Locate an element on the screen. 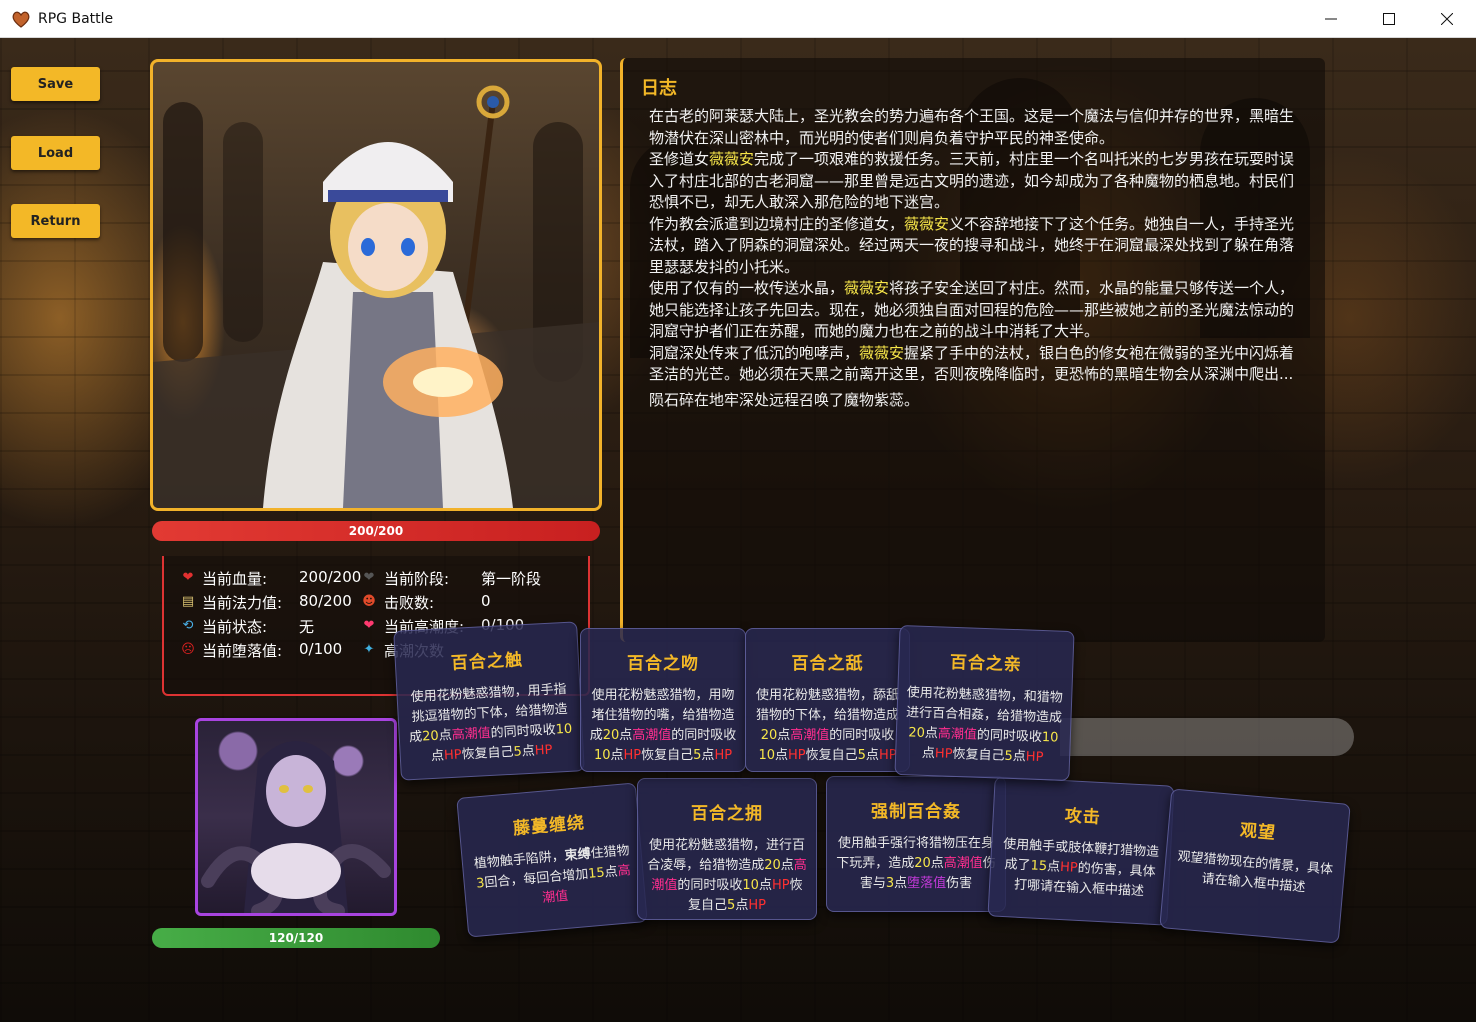 The width and height of the screenshot is (1476, 1022). character-name-highlight: 薇薇安 is located at coordinates (882, 352).